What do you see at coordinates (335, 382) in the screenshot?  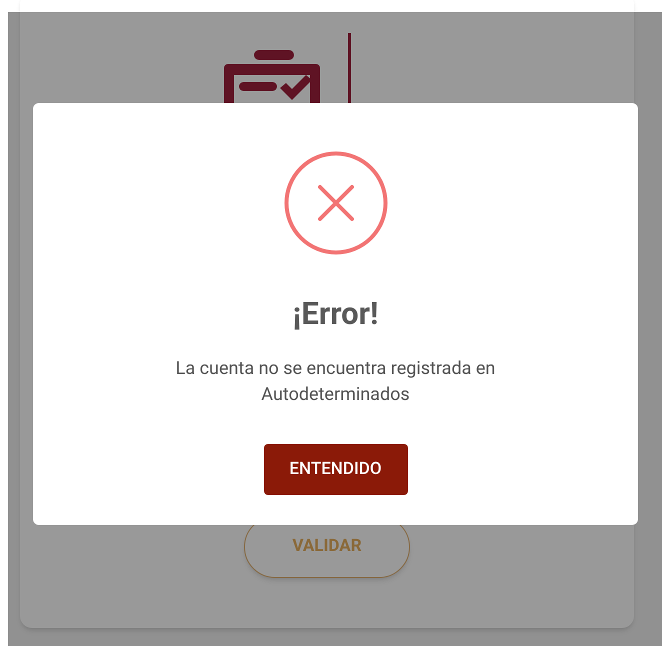 I see `dialog-message: La cuenta no se encuentra registrada en Autodeterminados` at bounding box center [335, 382].